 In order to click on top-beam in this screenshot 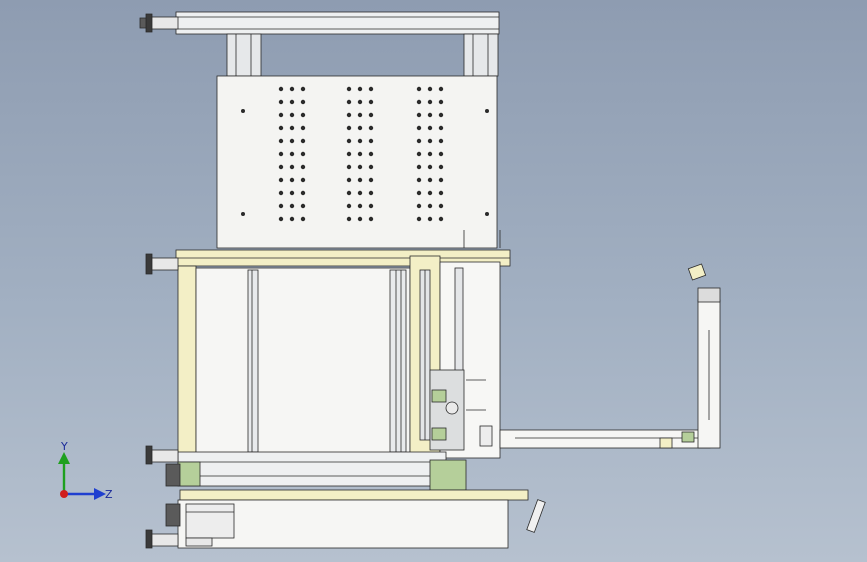, I will do `click(319, 23)`.